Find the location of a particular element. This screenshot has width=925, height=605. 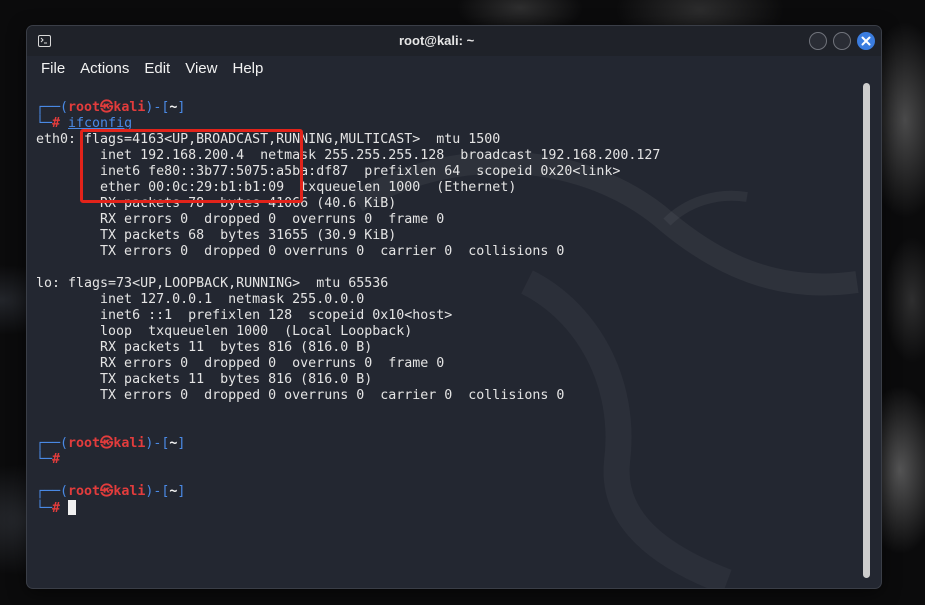

maximize-button is located at coordinates (842, 41).